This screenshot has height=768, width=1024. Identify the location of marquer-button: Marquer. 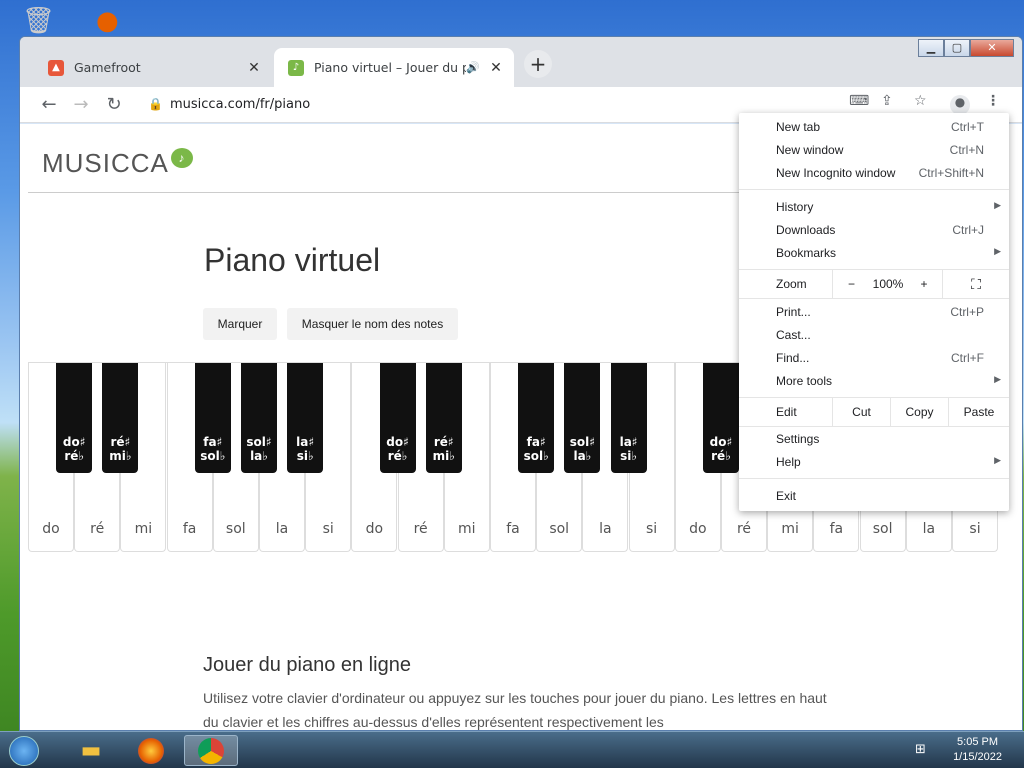
(240, 324).